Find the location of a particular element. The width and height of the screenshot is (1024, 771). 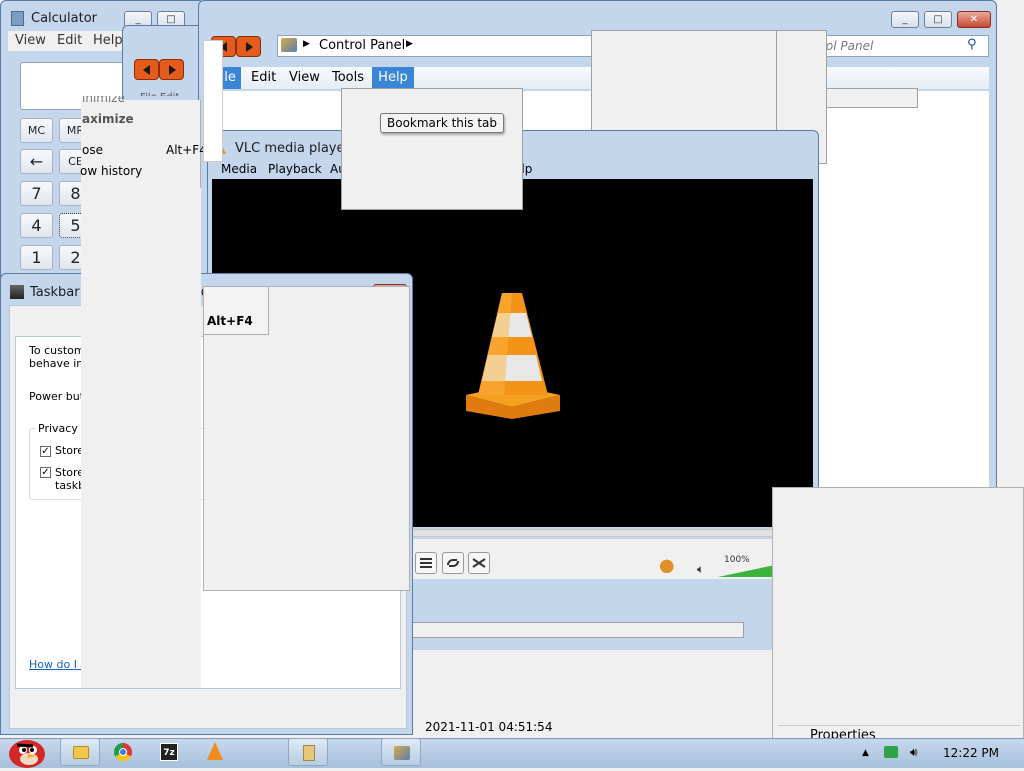

taskbar-control-panel-icon is located at coordinates (401, 752).